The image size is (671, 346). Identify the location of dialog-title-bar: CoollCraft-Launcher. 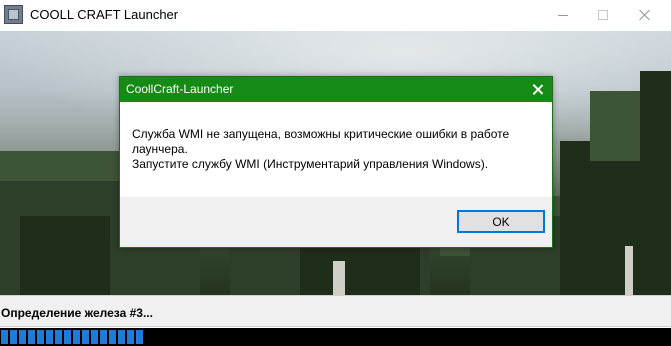
(336, 89).